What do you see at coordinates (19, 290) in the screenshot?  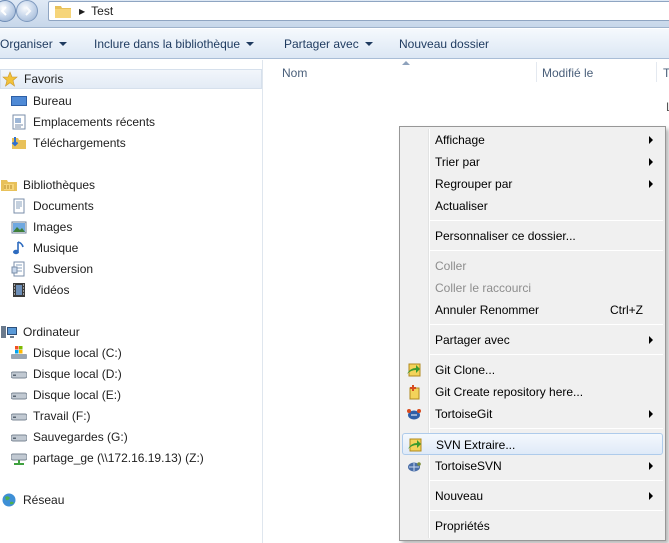 I see `video-film-icon` at bounding box center [19, 290].